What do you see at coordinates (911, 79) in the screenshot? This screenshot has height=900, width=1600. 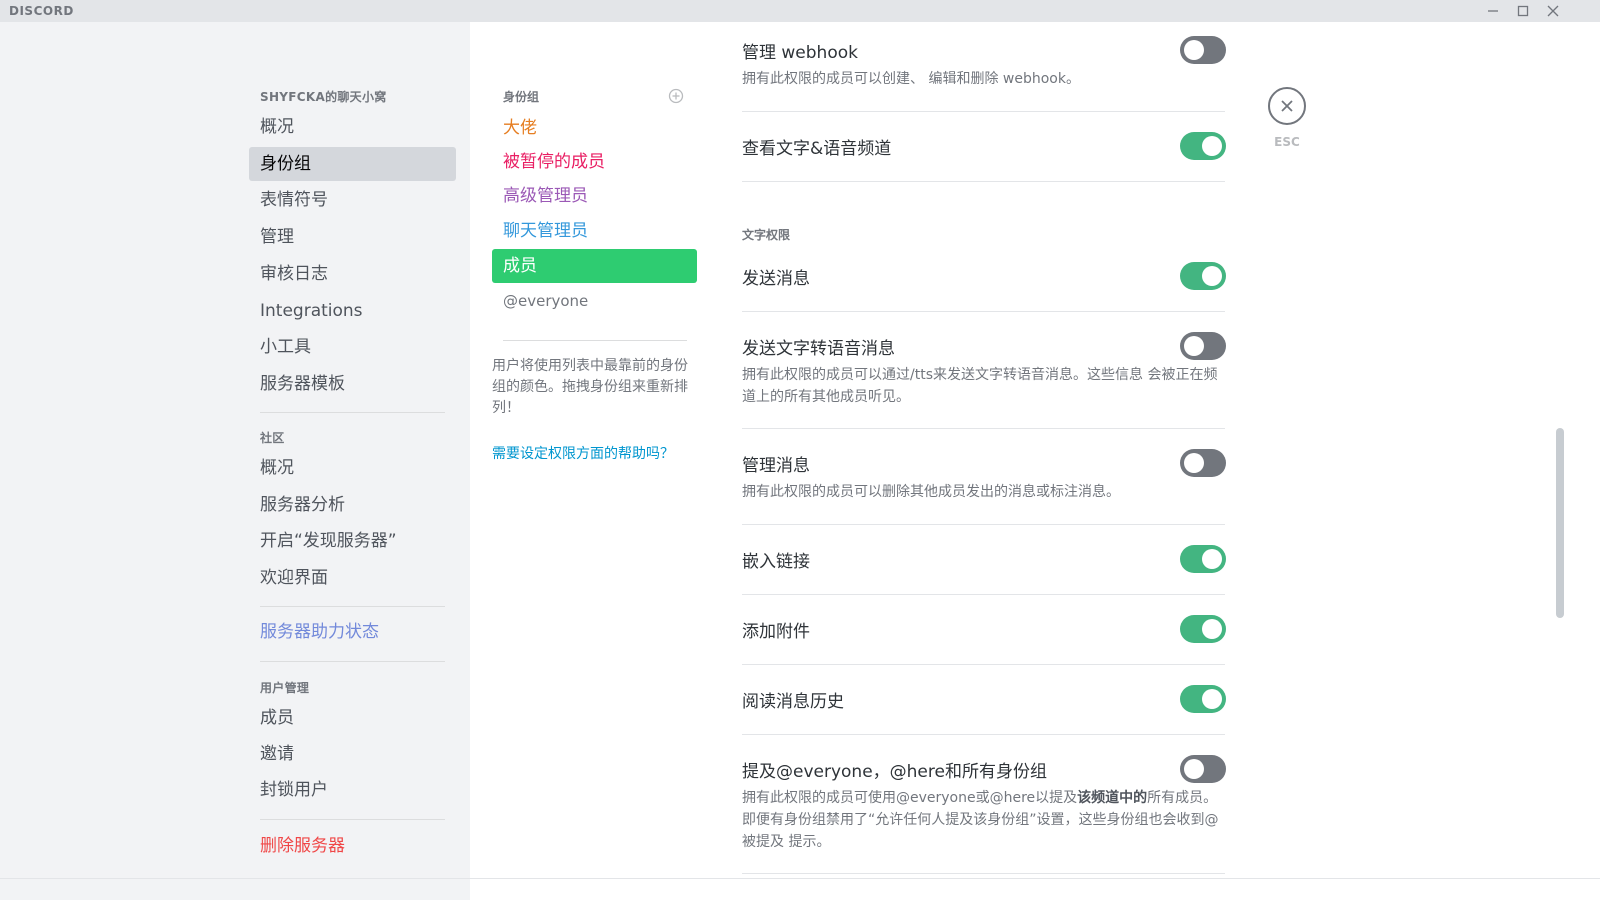 I see `permission-desc-manage-webhooks: 拥有此权限的成员可以创建、 编辑和删除 webhook。` at bounding box center [911, 79].